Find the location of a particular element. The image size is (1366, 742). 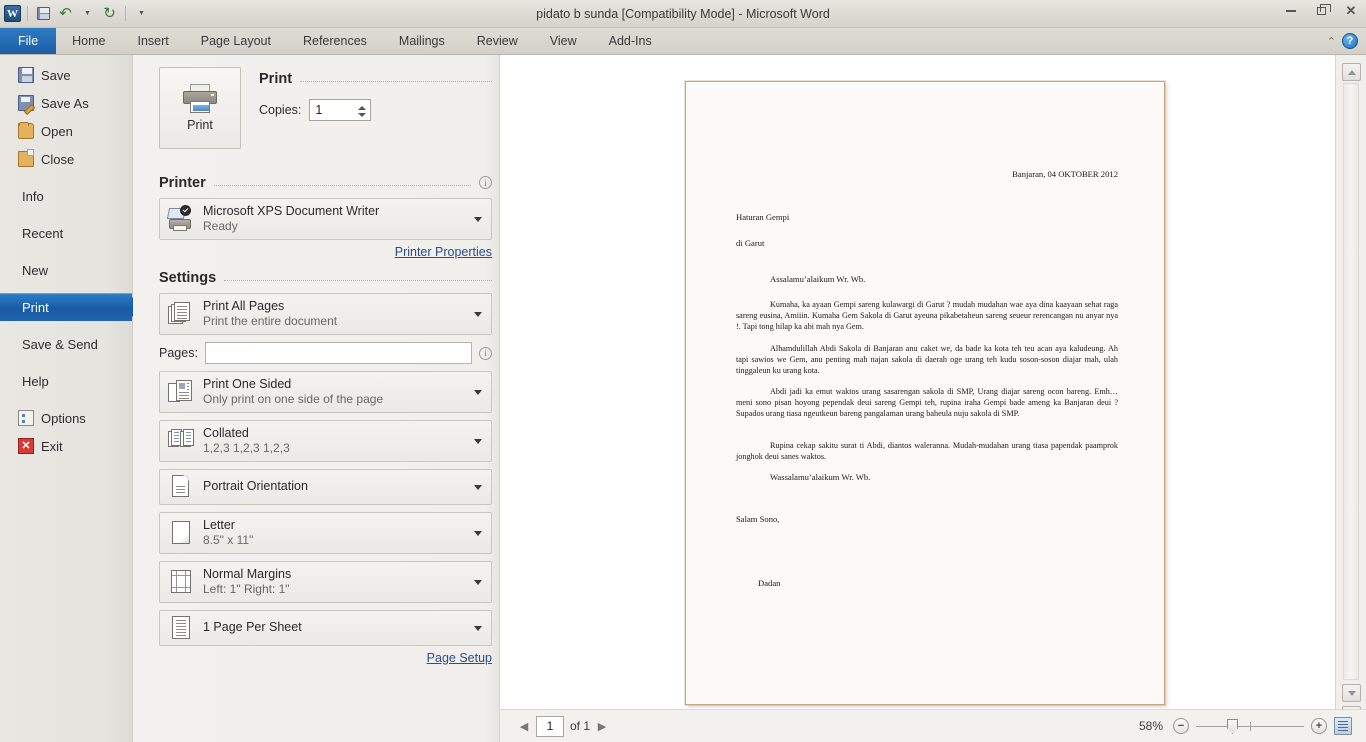

sidebar-item-label: Save As is located at coordinates (65, 103).